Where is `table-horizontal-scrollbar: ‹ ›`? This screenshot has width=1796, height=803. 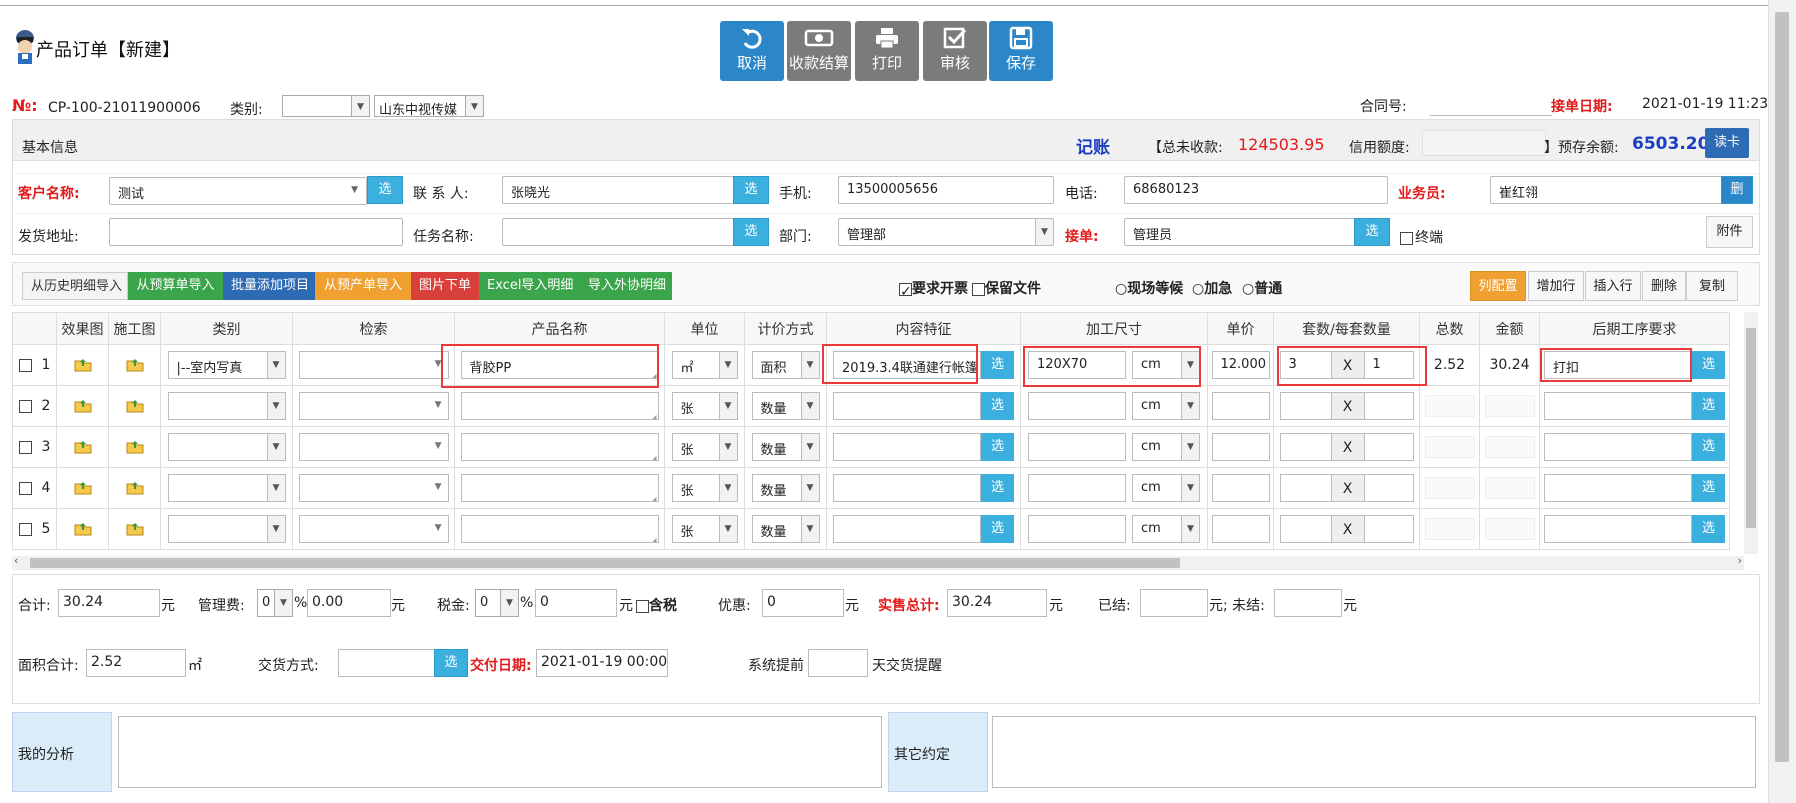
table-horizontal-scrollbar: ‹ › is located at coordinates (878, 562).